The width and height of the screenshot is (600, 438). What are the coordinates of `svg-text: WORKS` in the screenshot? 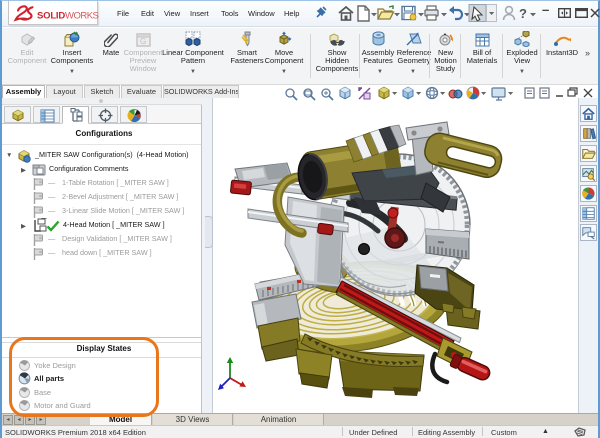 It's located at (82, 16).